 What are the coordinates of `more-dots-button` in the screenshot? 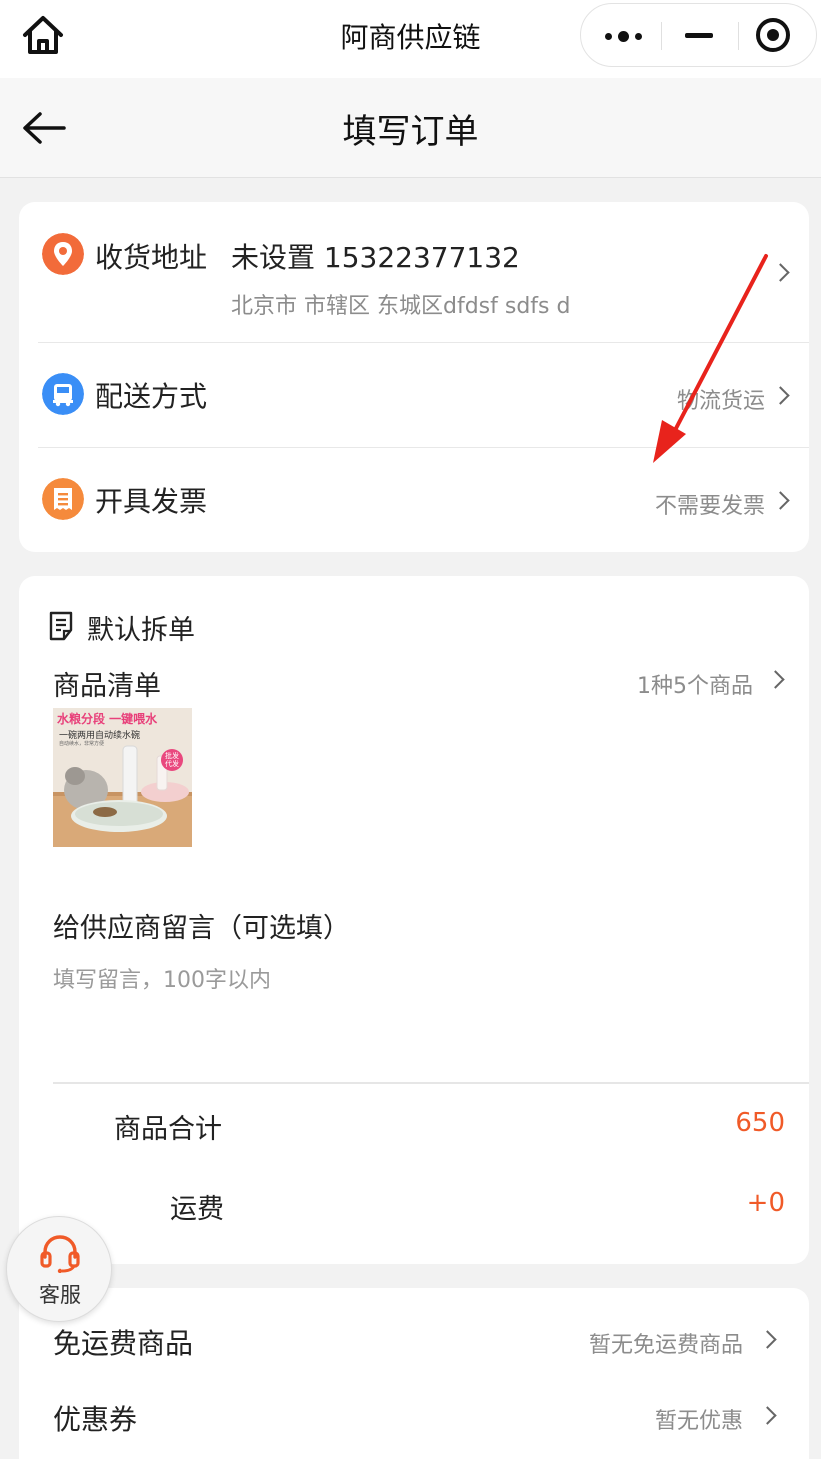 It's located at (620, 35).